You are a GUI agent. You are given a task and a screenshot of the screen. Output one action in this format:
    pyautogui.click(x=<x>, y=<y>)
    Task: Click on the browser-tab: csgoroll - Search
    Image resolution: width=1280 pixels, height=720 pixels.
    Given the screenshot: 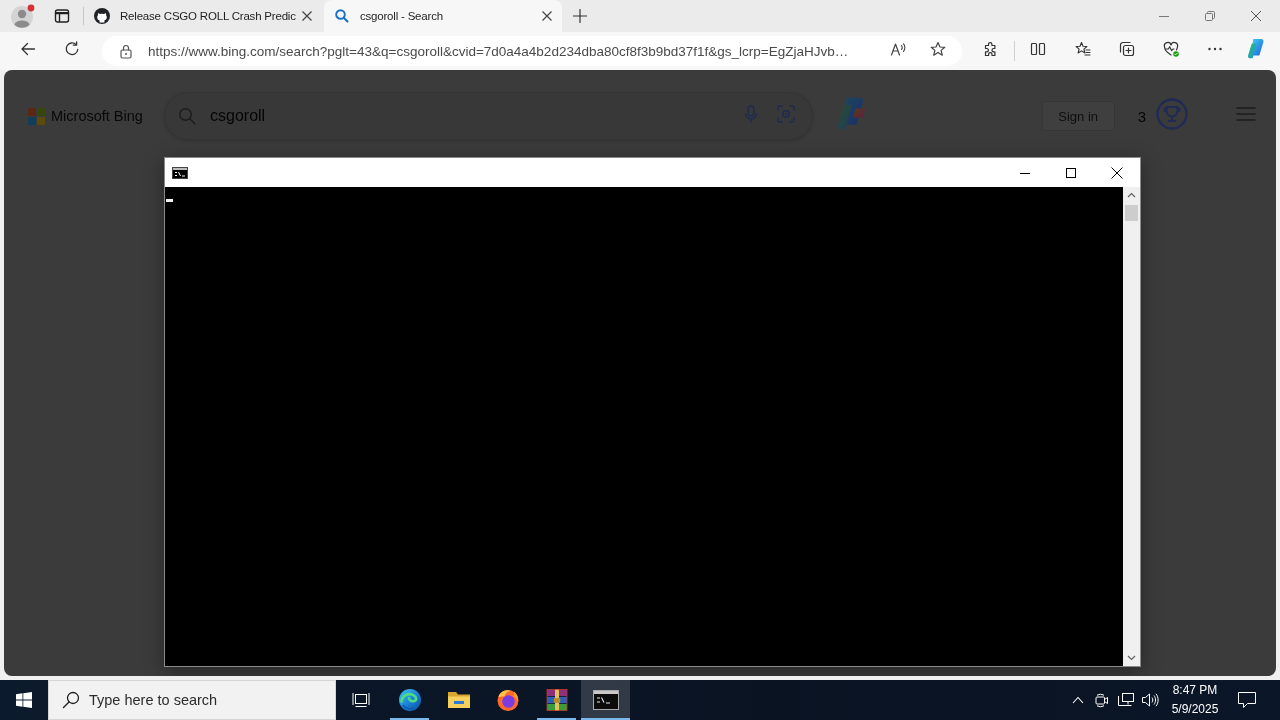 What is the action you would take?
    pyautogui.click(x=443, y=16)
    